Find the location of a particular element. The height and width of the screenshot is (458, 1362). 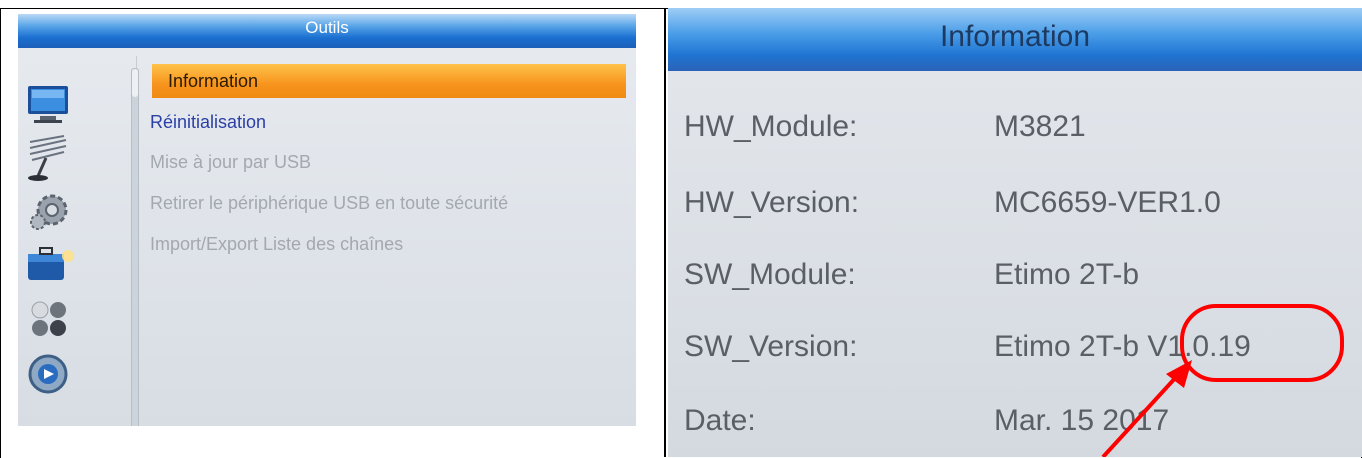

annotation-overlay is located at coordinates (1222, 380).